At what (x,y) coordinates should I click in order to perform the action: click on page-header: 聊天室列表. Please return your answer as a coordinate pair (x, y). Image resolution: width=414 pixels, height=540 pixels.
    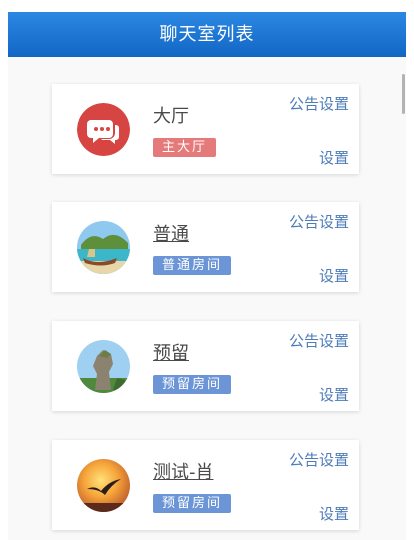
    Looking at the image, I should click on (207, 34).